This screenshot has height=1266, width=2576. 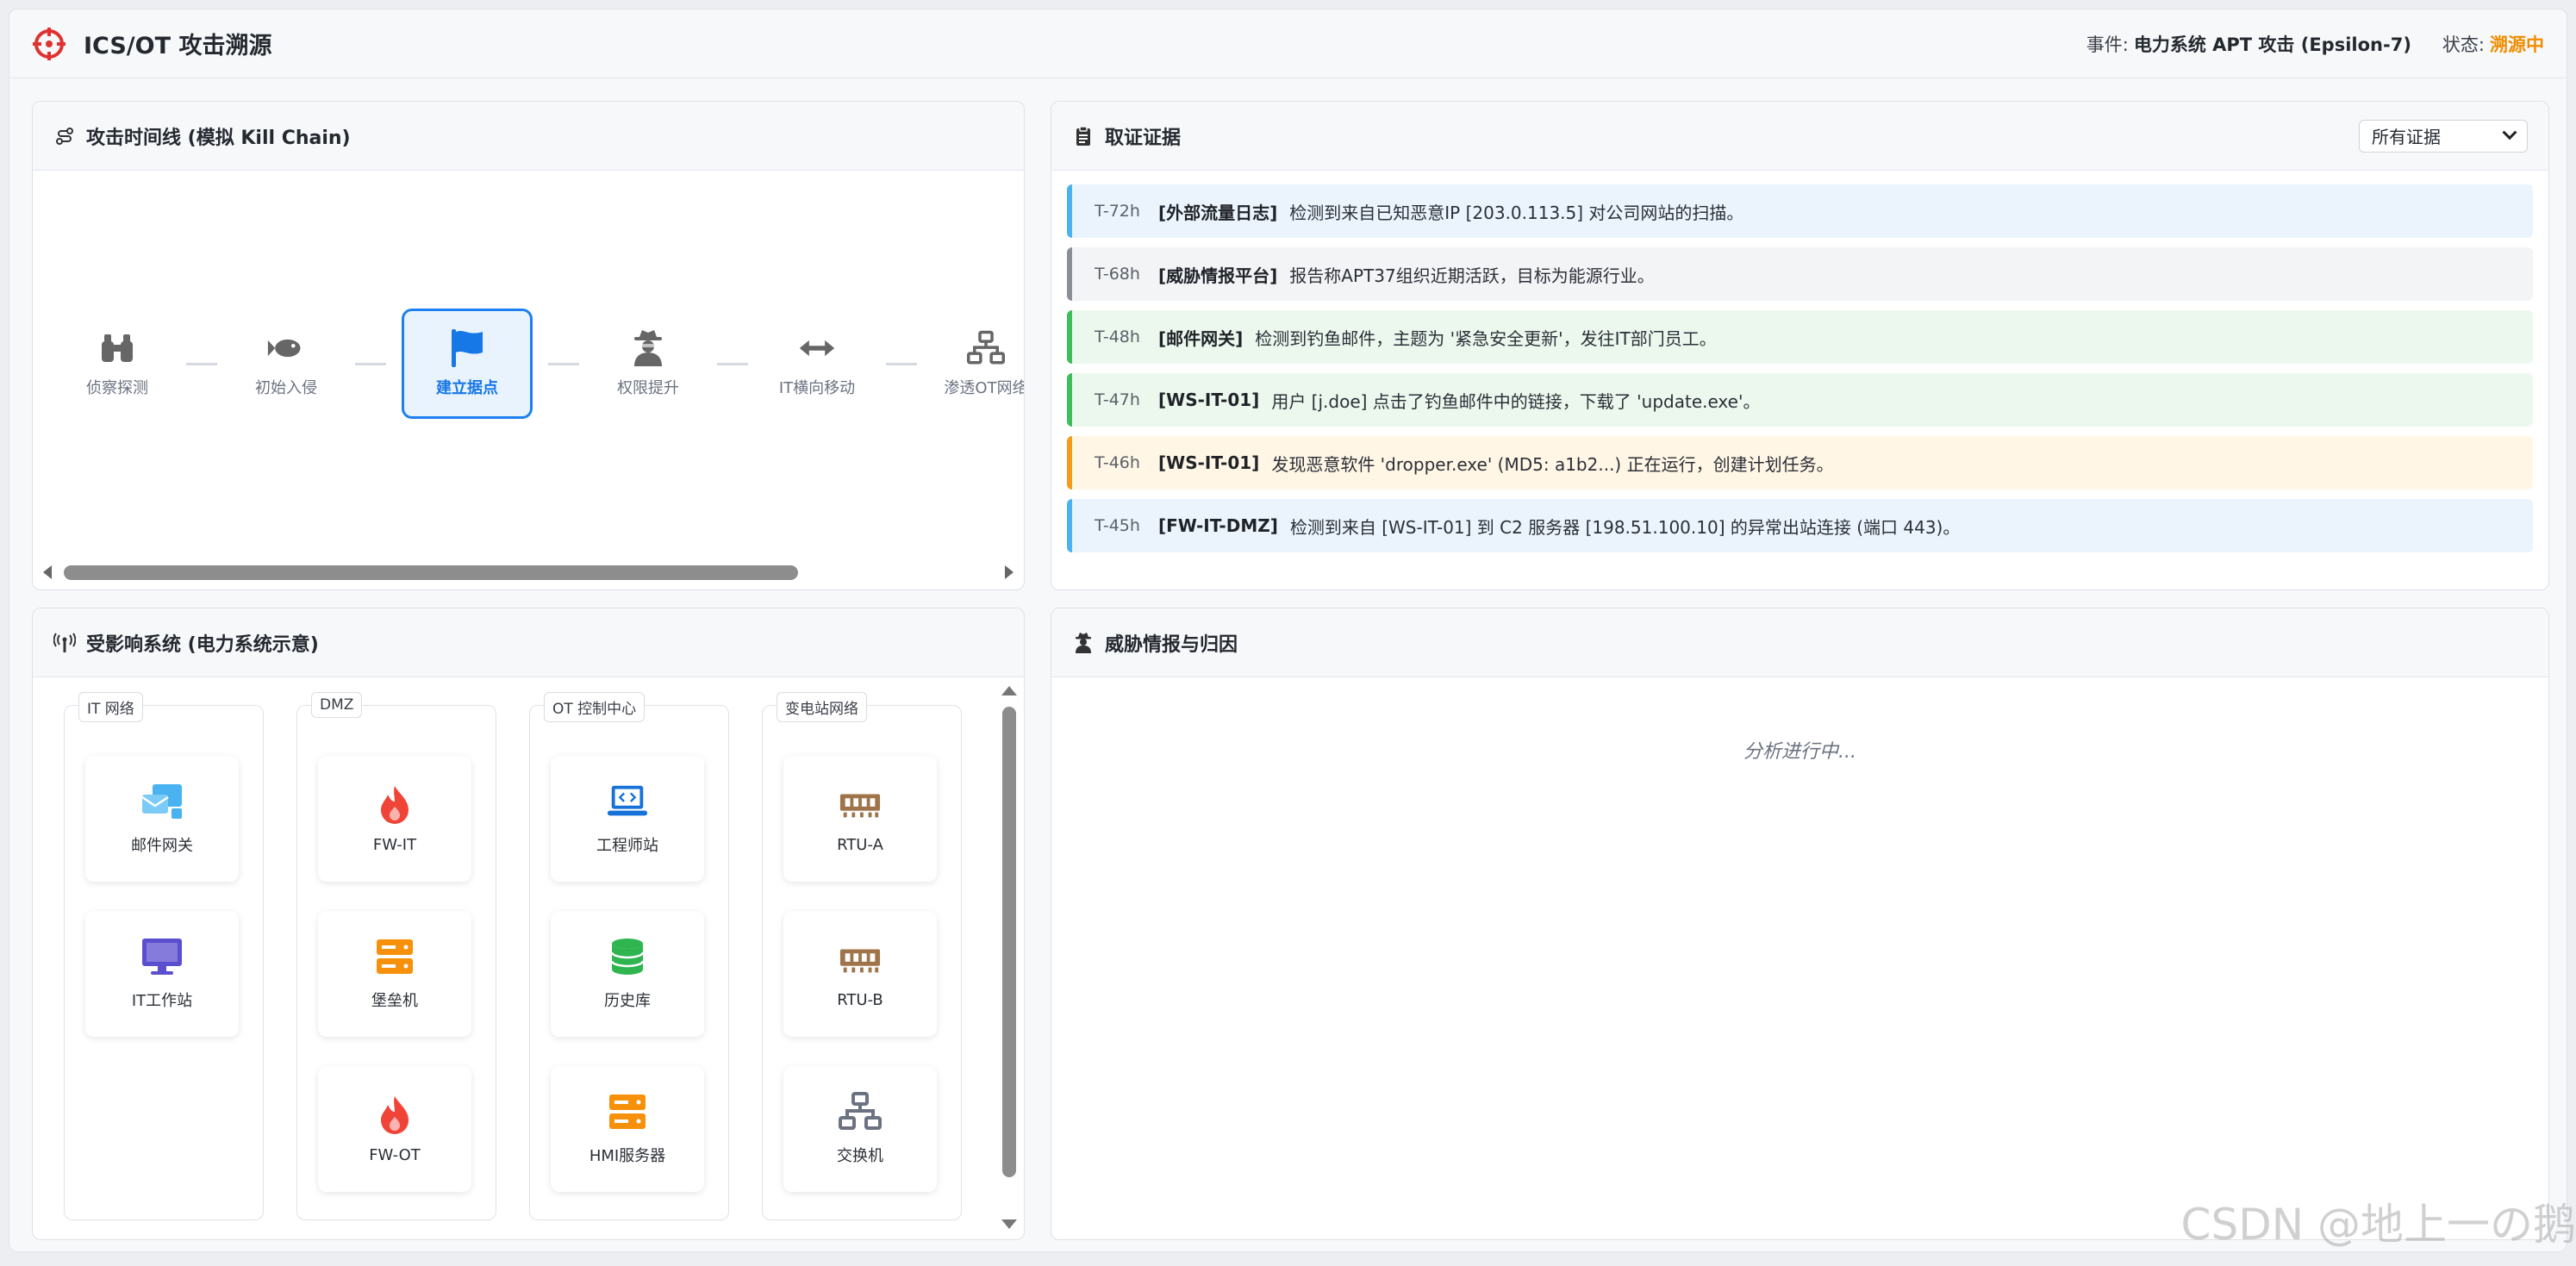 What do you see at coordinates (162, 846) in the screenshot?
I see `node-label: 邮件网关` at bounding box center [162, 846].